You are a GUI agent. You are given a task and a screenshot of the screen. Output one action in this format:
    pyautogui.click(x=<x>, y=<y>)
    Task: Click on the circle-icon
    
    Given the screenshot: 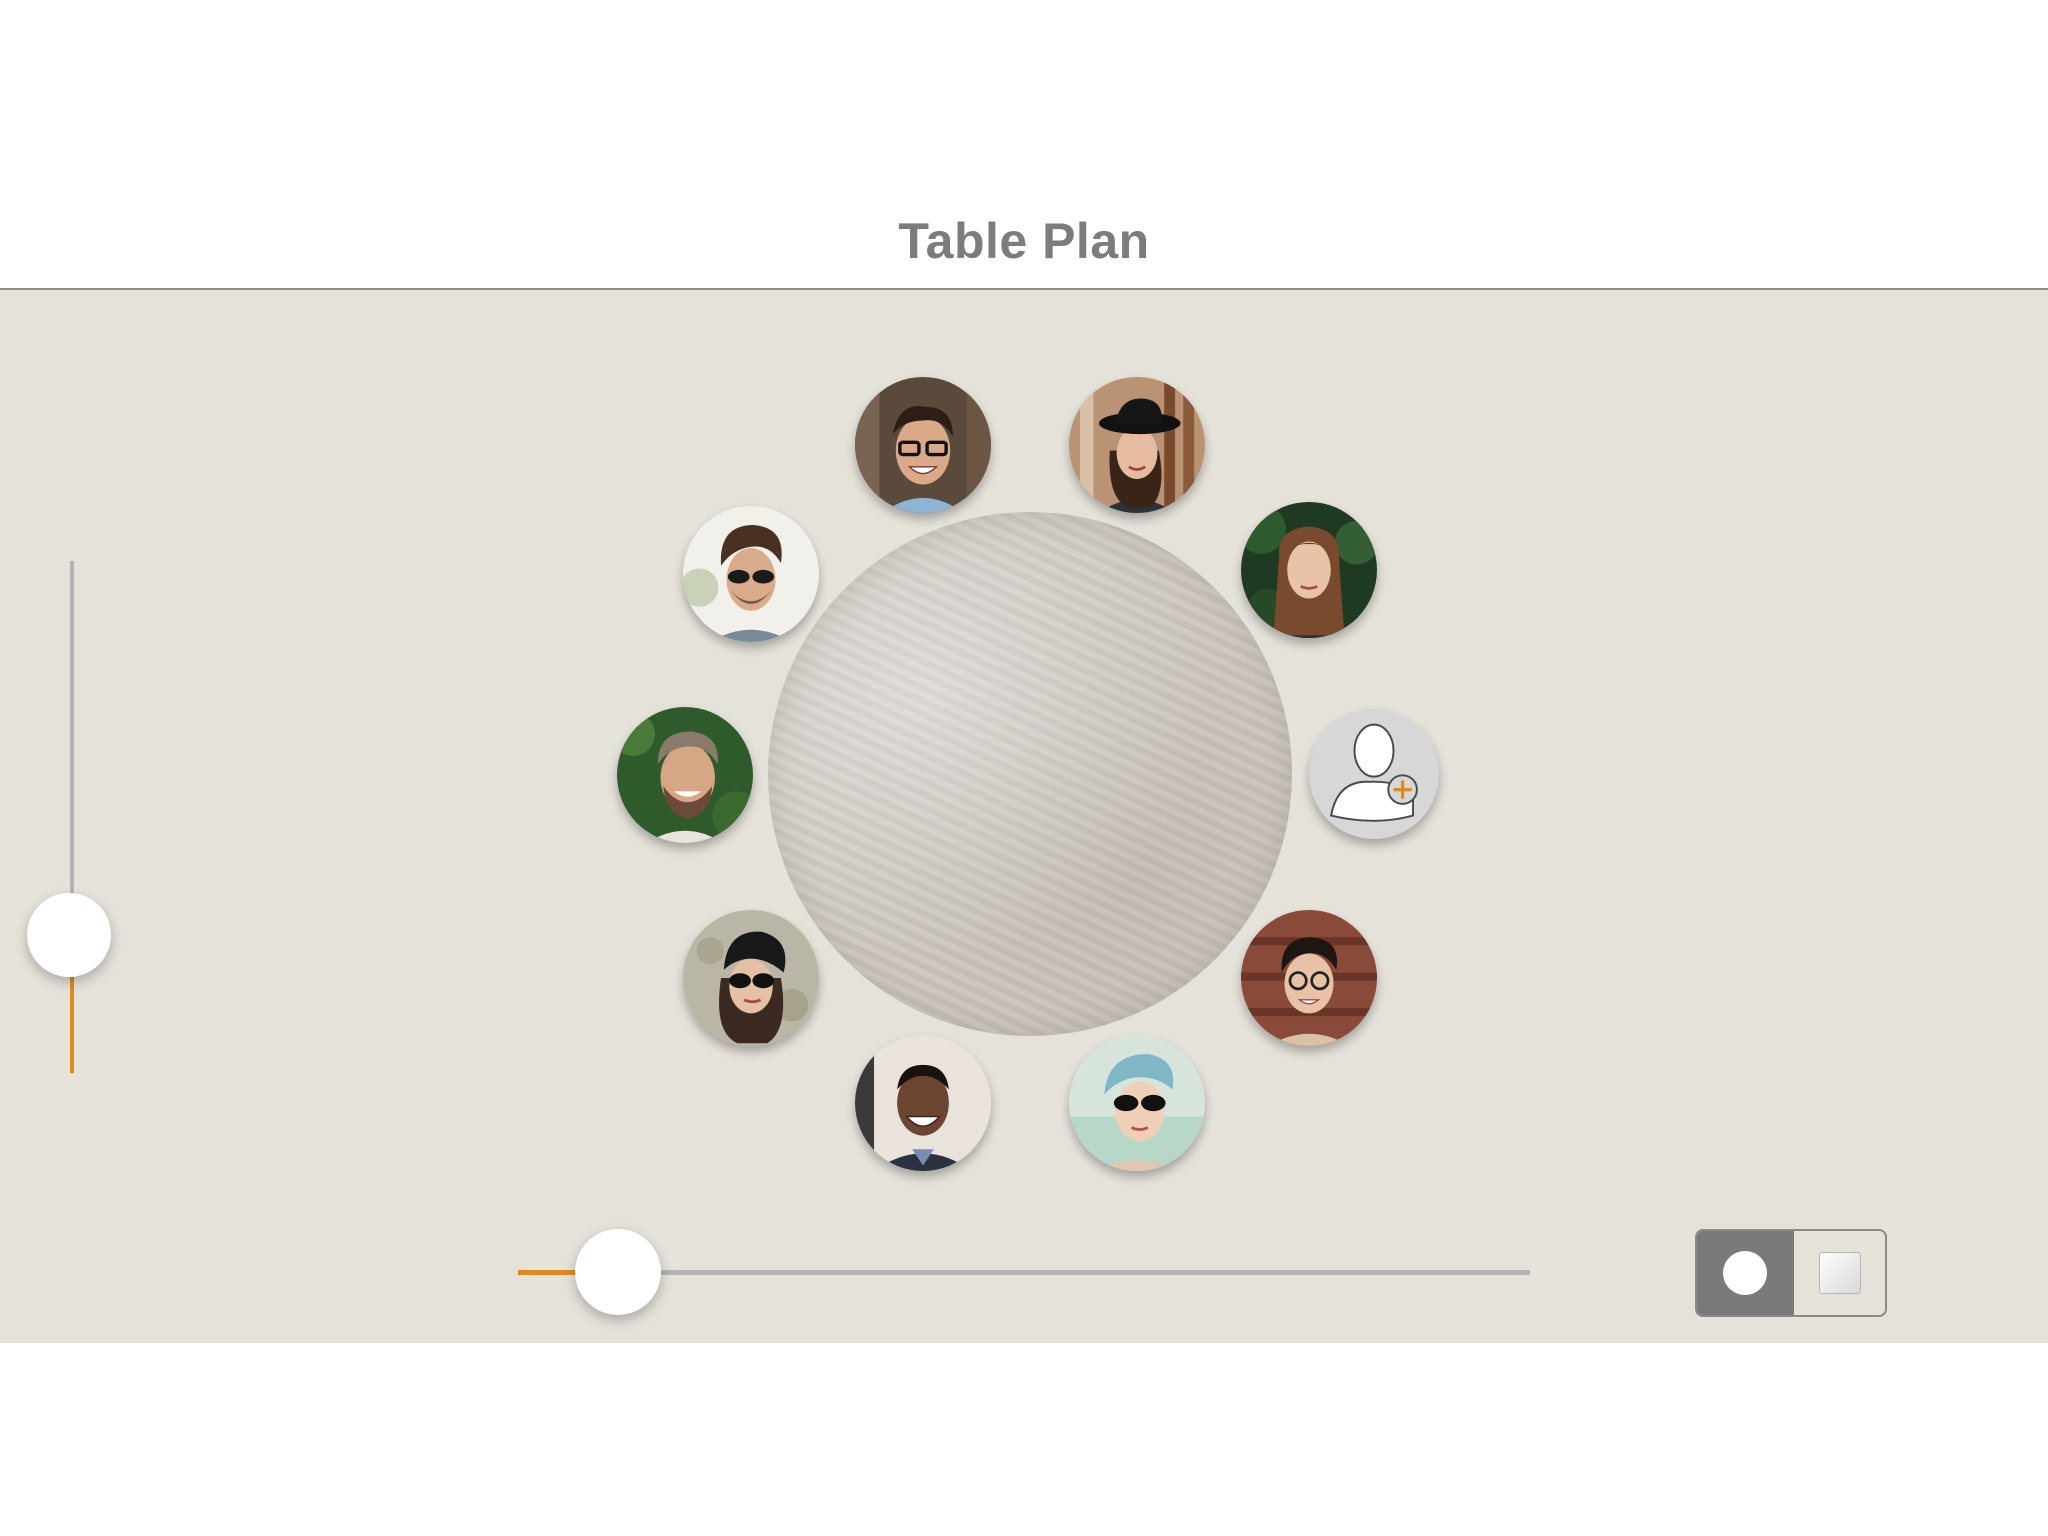 What is the action you would take?
    pyautogui.click(x=1745, y=1273)
    